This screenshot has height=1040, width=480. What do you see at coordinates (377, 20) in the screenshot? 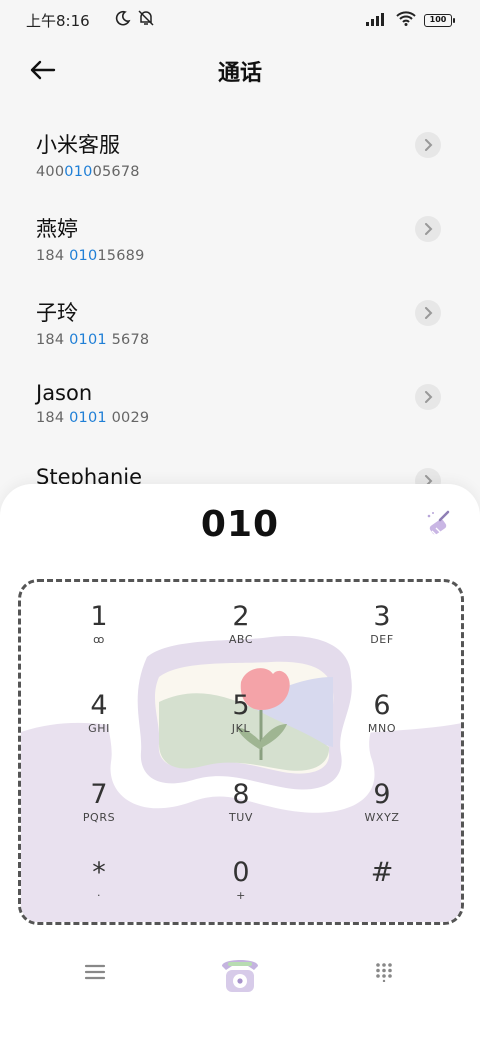
I see `signal-icon` at bounding box center [377, 20].